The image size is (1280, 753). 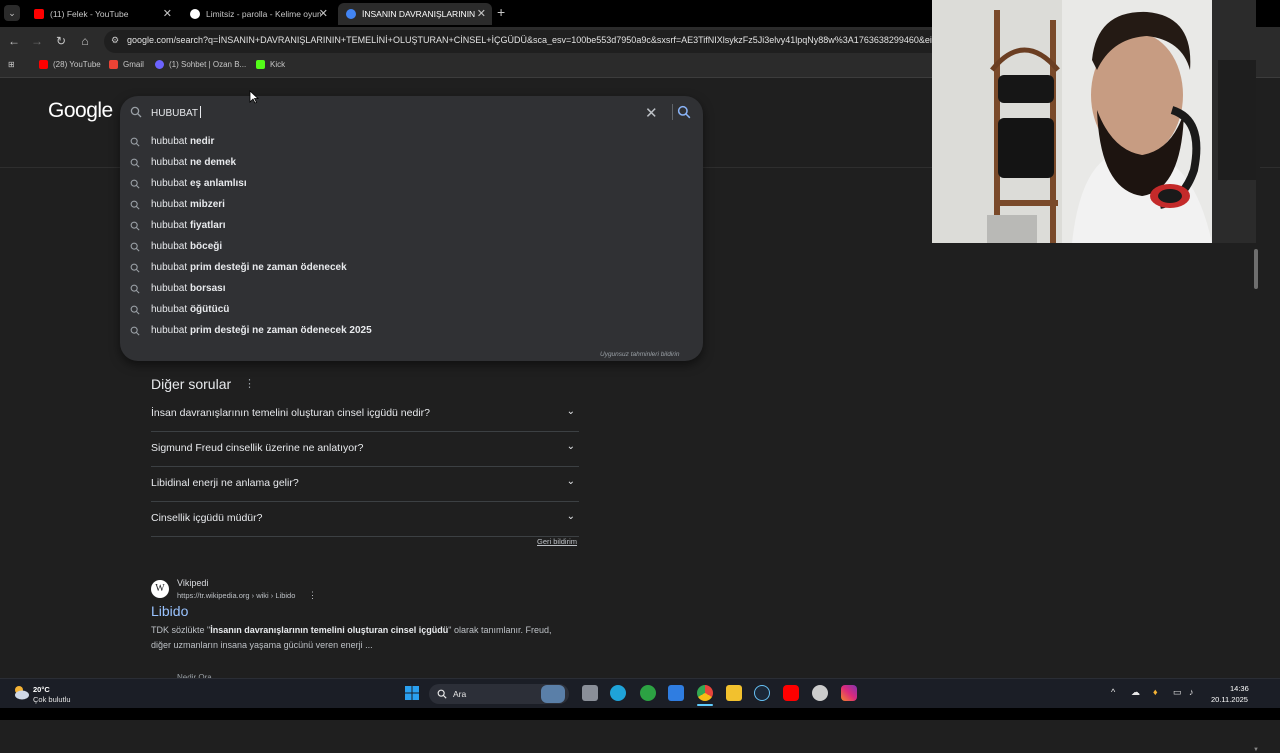 What do you see at coordinates (648, 693) in the screenshot?
I see `xbox-icon` at bounding box center [648, 693].